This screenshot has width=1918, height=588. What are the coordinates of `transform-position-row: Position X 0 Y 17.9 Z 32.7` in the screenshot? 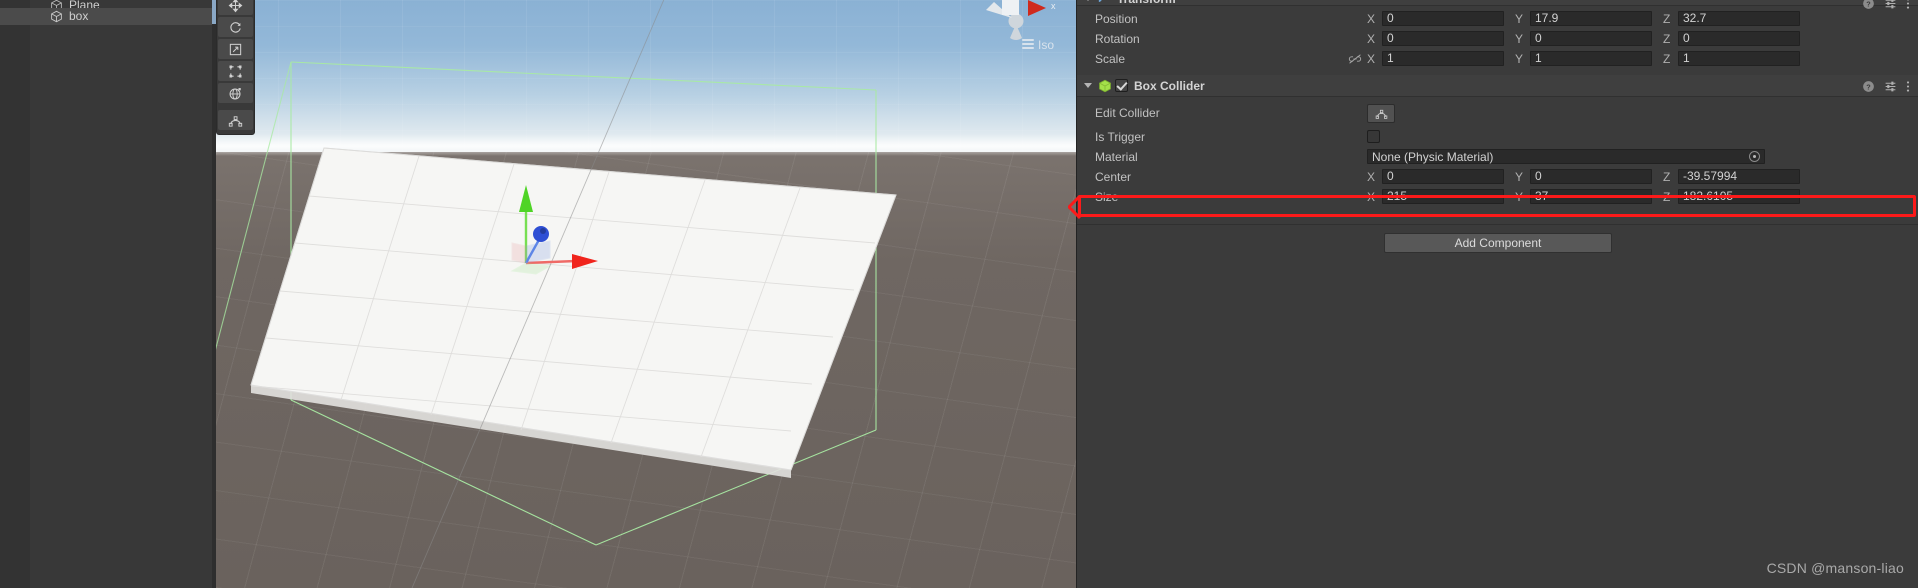 It's located at (1497, 18).